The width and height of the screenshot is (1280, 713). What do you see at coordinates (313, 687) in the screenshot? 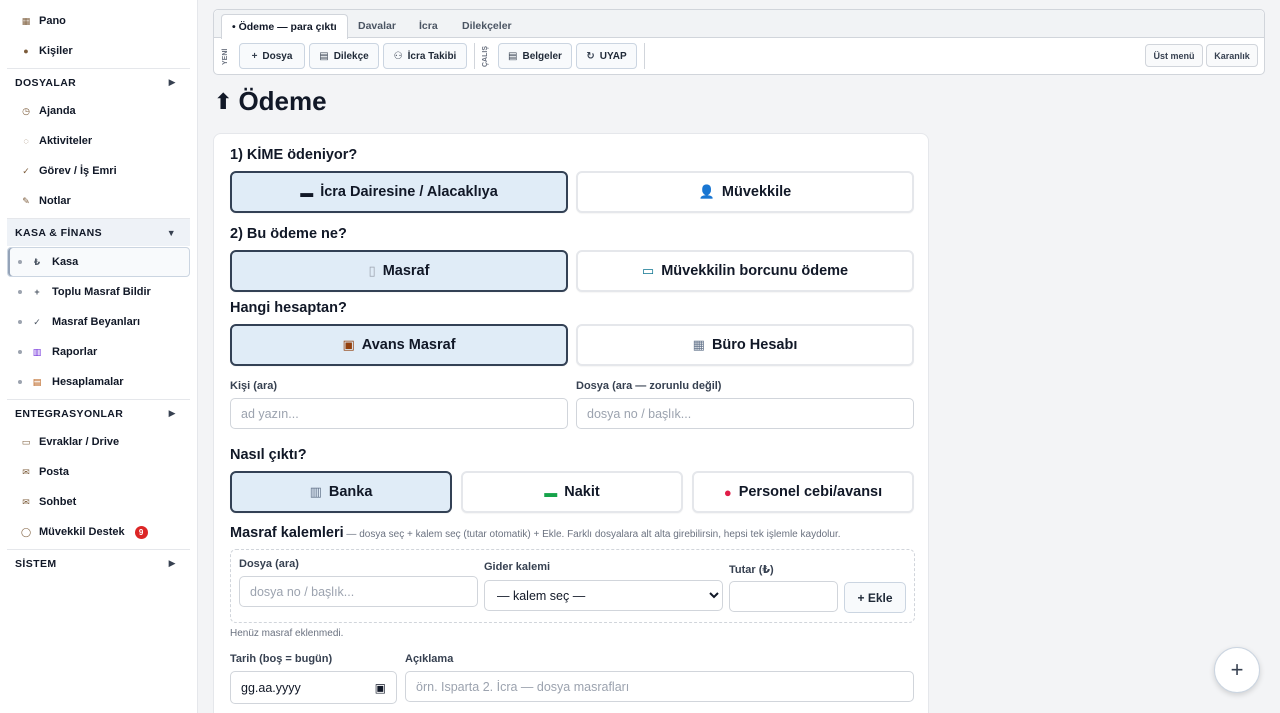
I see `date-input: gg.aa.yyyy ▣` at bounding box center [313, 687].